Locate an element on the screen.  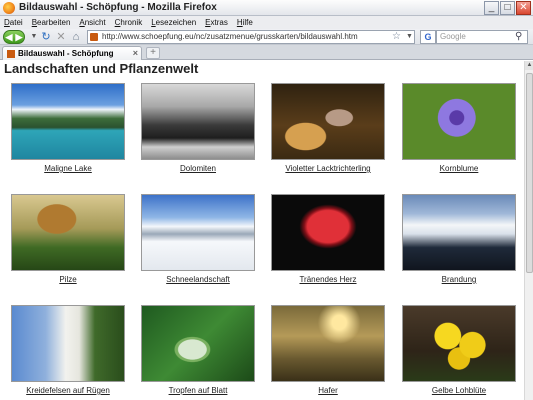
tab-label: Bildauswahl - Schöpfung is located at coordinates (66, 53).